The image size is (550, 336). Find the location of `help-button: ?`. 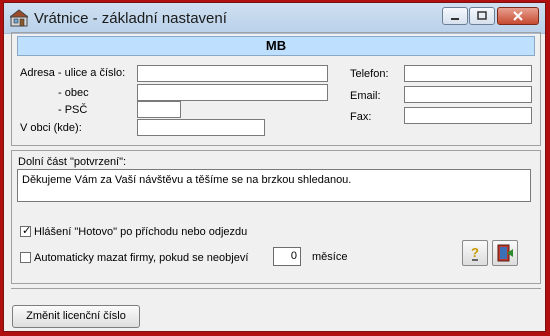

help-button: ? is located at coordinates (475, 253).